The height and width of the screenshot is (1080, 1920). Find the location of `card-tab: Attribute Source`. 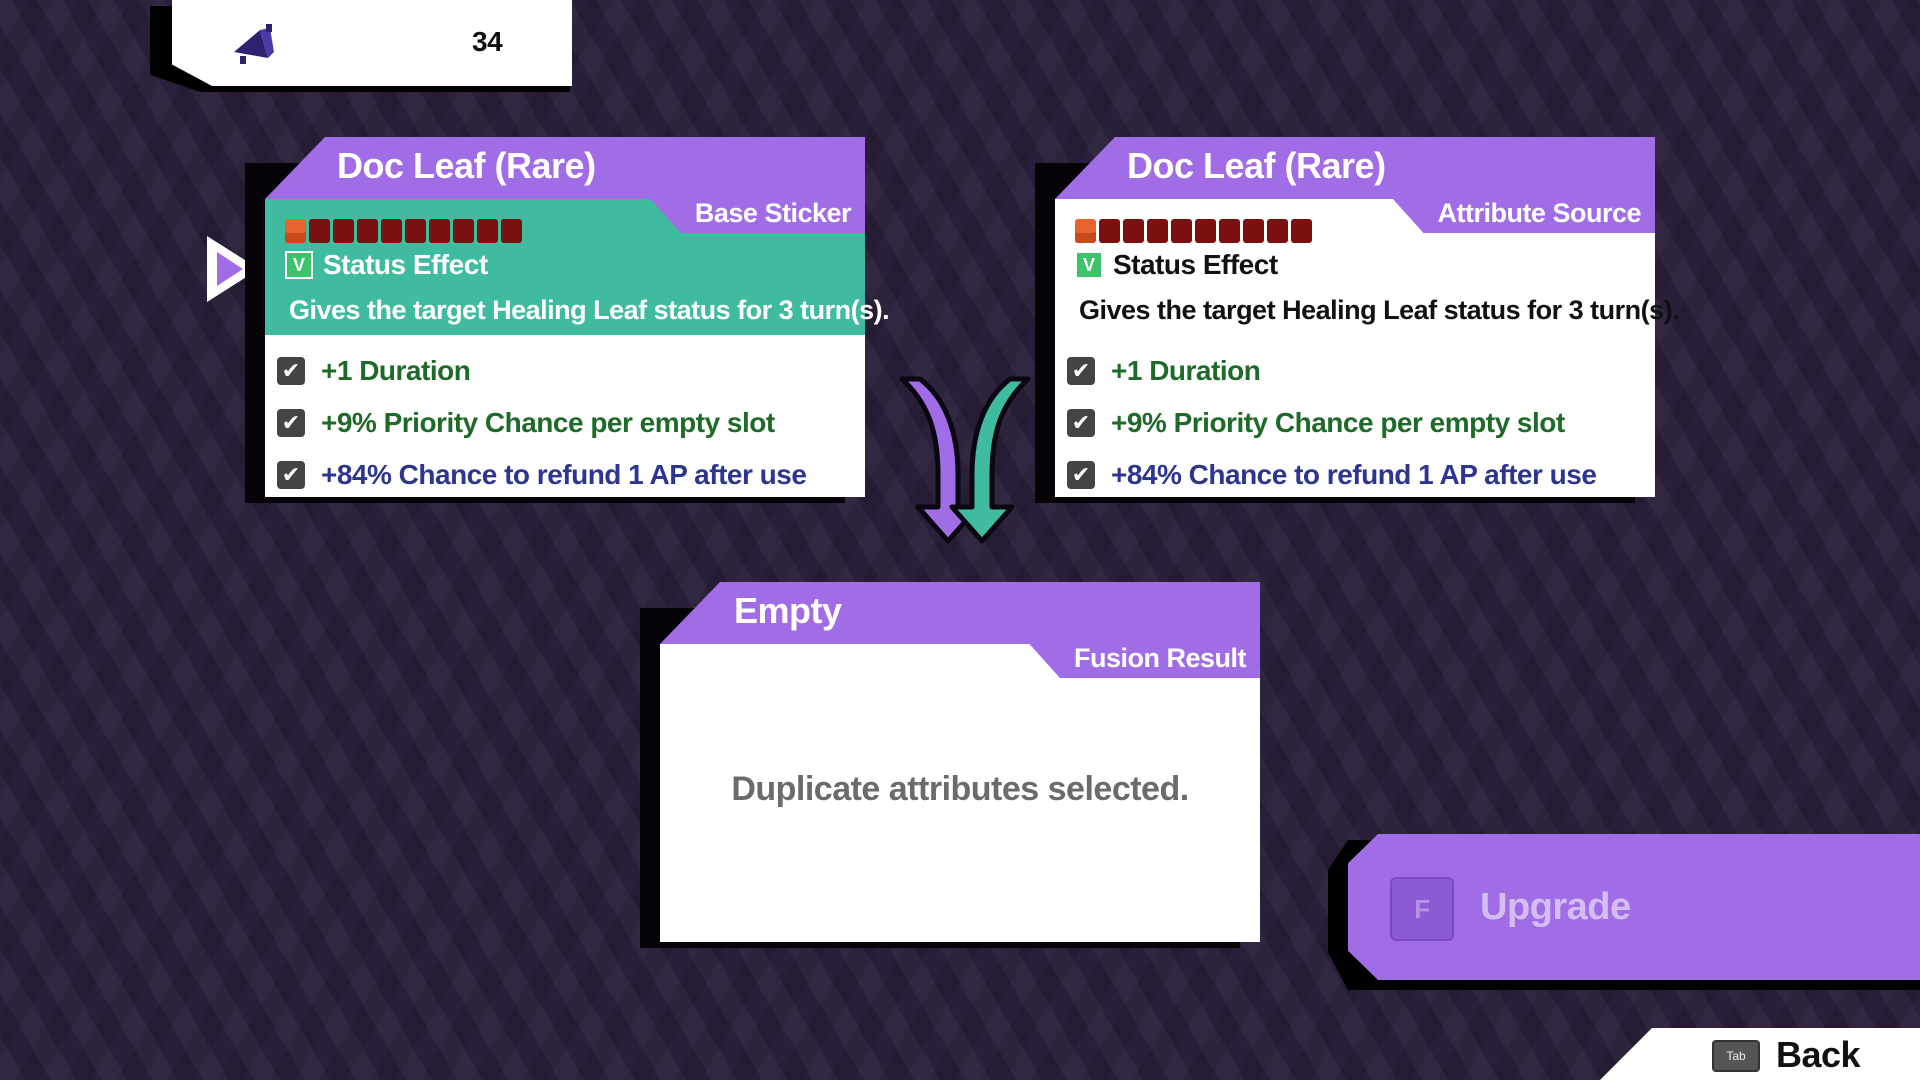

card-tab: Attribute Source is located at coordinates (1521, 213).